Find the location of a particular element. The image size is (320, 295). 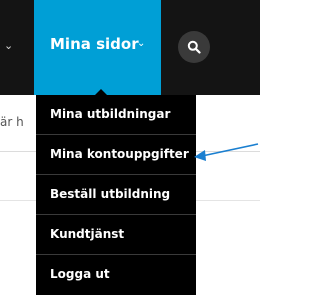

menu-item-logga-ut: Logga ut is located at coordinates (116, 275).